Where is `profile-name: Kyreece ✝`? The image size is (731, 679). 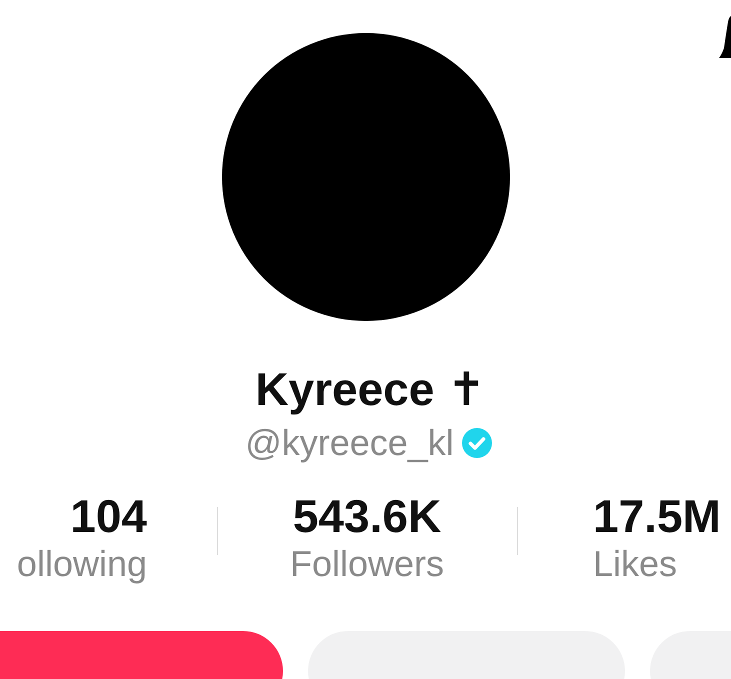 profile-name: Kyreece ✝ is located at coordinates (370, 389).